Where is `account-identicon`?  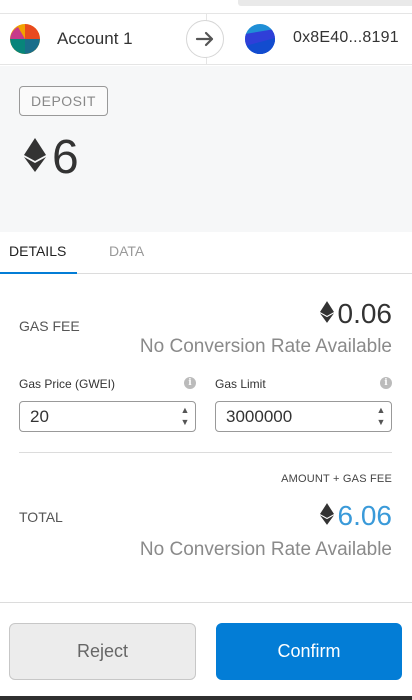
account-identicon is located at coordinates (25, 39).